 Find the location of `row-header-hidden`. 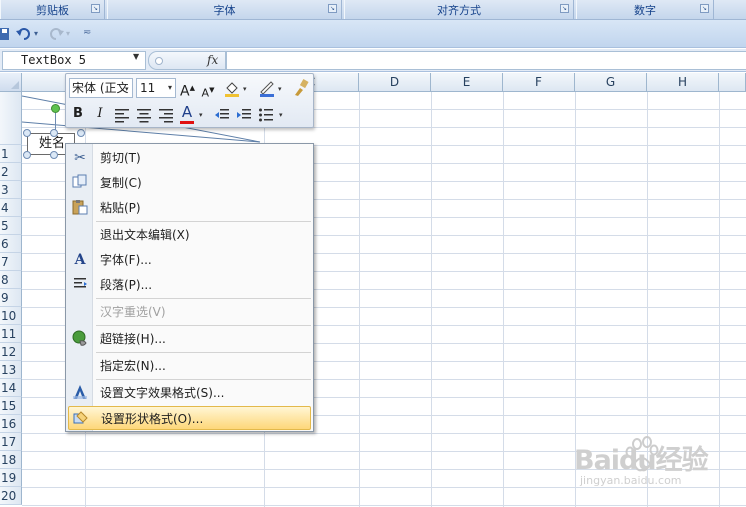

row-header-hidden is located at coordinates (11, 118).